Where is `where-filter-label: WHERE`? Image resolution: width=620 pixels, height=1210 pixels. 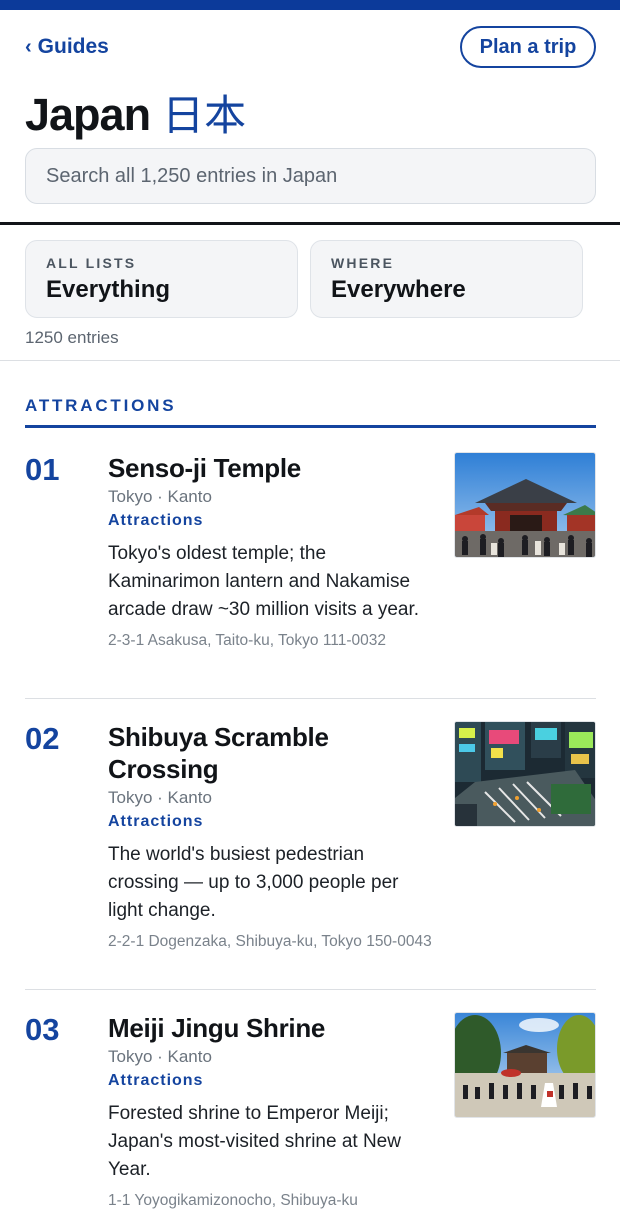 where-filter-label: WHERE is located at coordinates (363, 263).